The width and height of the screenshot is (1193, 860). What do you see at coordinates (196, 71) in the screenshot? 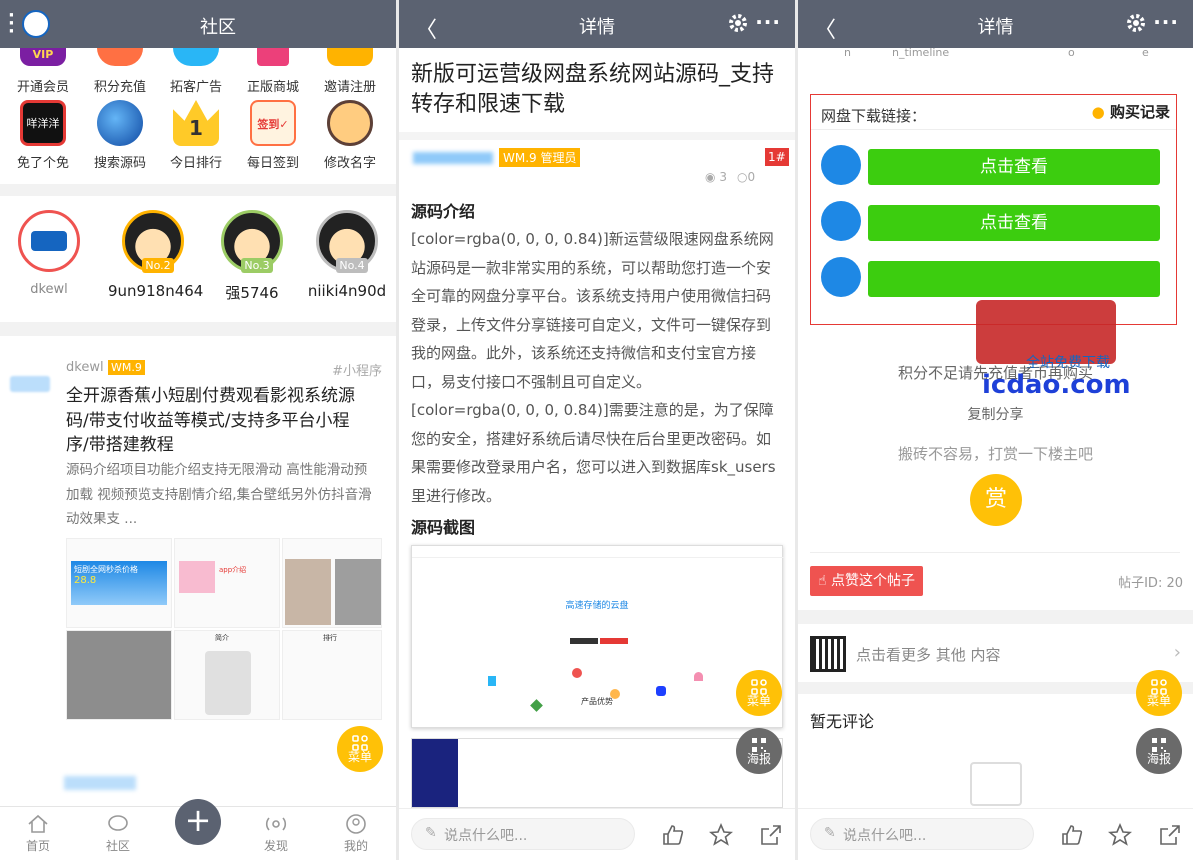
I see `grid-item-ads: 拓客广告` at bounding box center [196, 71].